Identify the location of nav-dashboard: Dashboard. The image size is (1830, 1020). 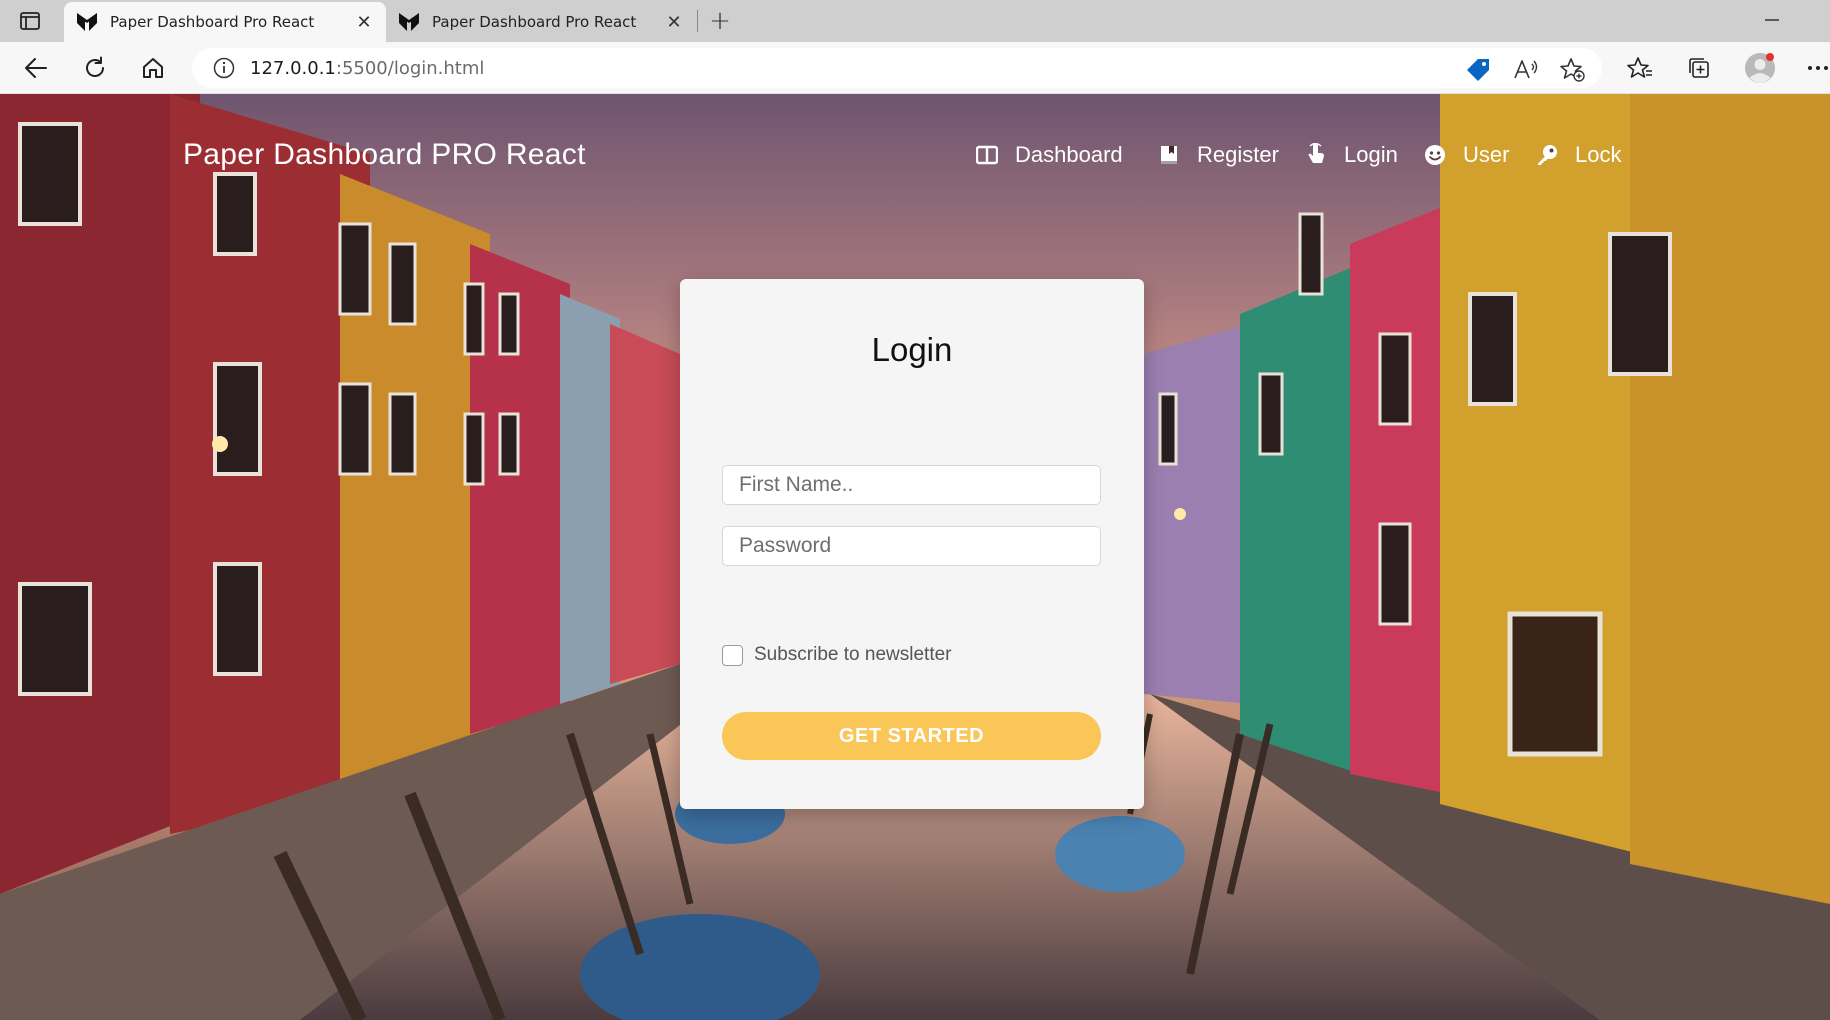
(1049, 155).